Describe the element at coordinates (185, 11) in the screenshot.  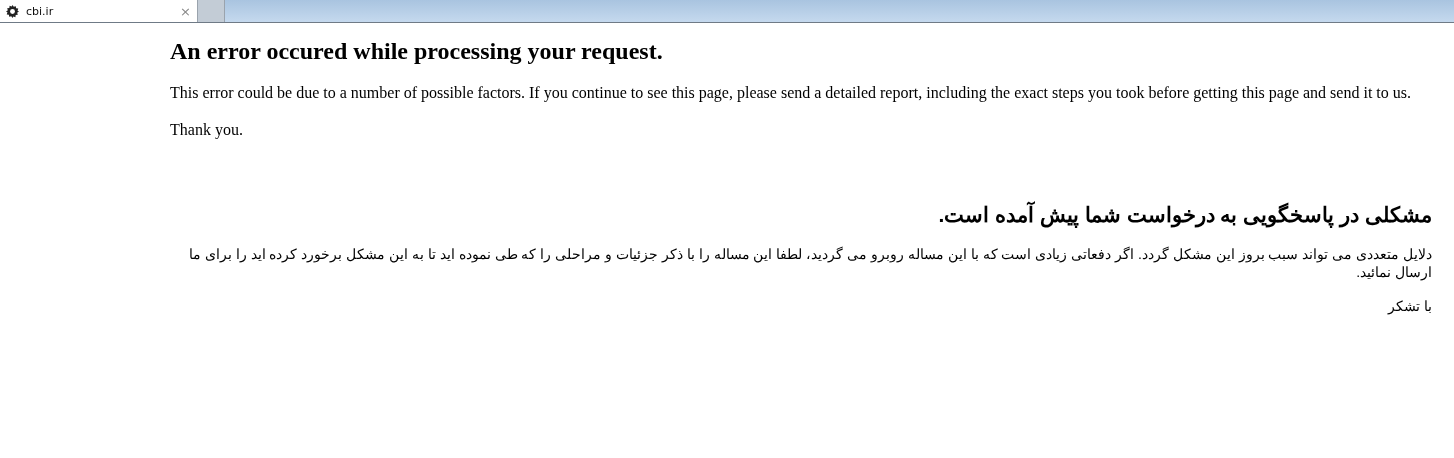
I see `close-icon: ×` at that location.